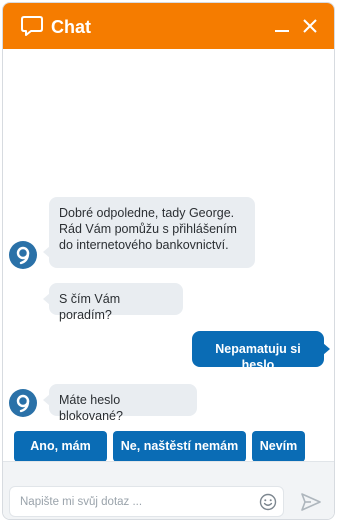 The image size is (339, 523). What do you see at coordinates (282, 26) in the screenshot?
I see `minimize-button` at bounding box center [282, 26].